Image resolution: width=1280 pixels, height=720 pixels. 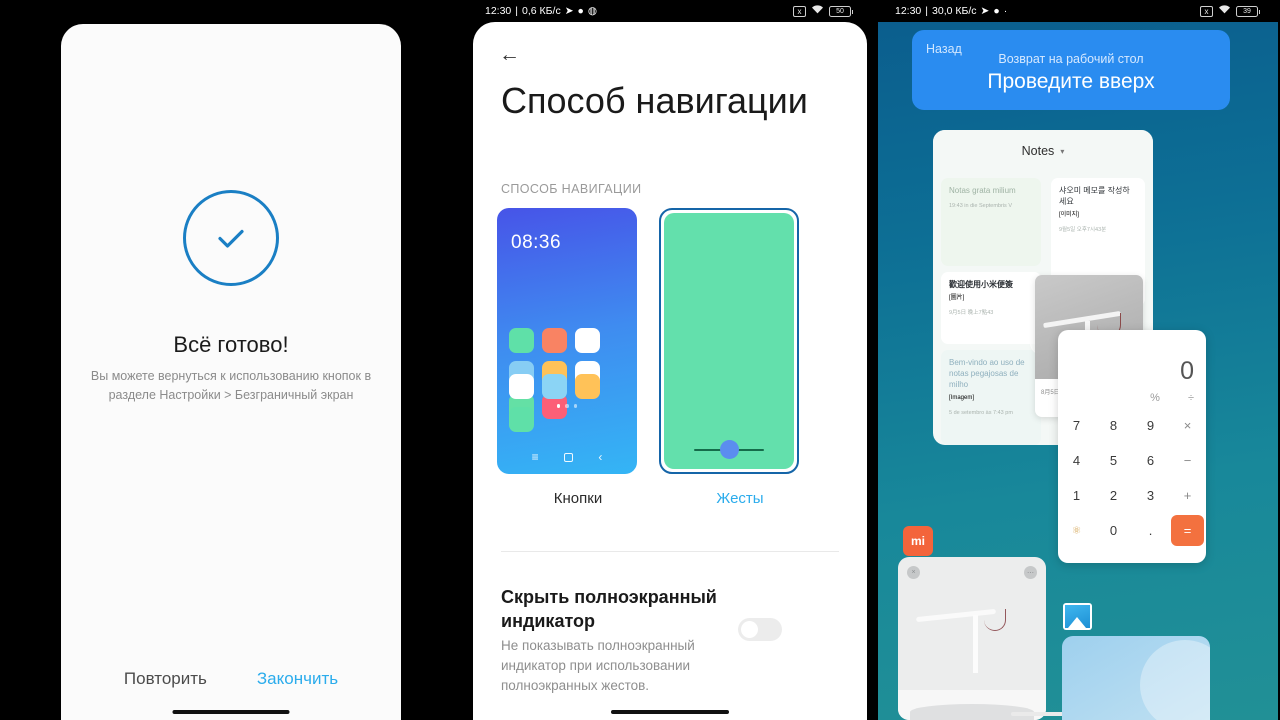 I want to click on status-time: 12:30, so click(x=498, y=11).